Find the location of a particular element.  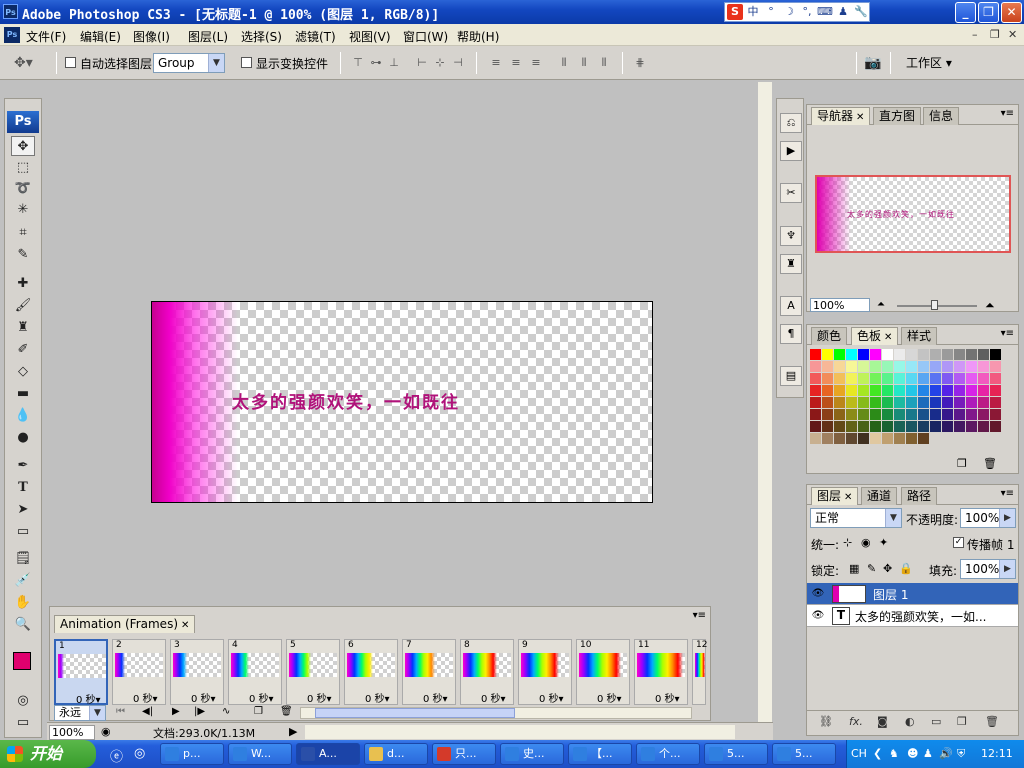

menu-view: 视图(V) is located at coordinates (370, 36).